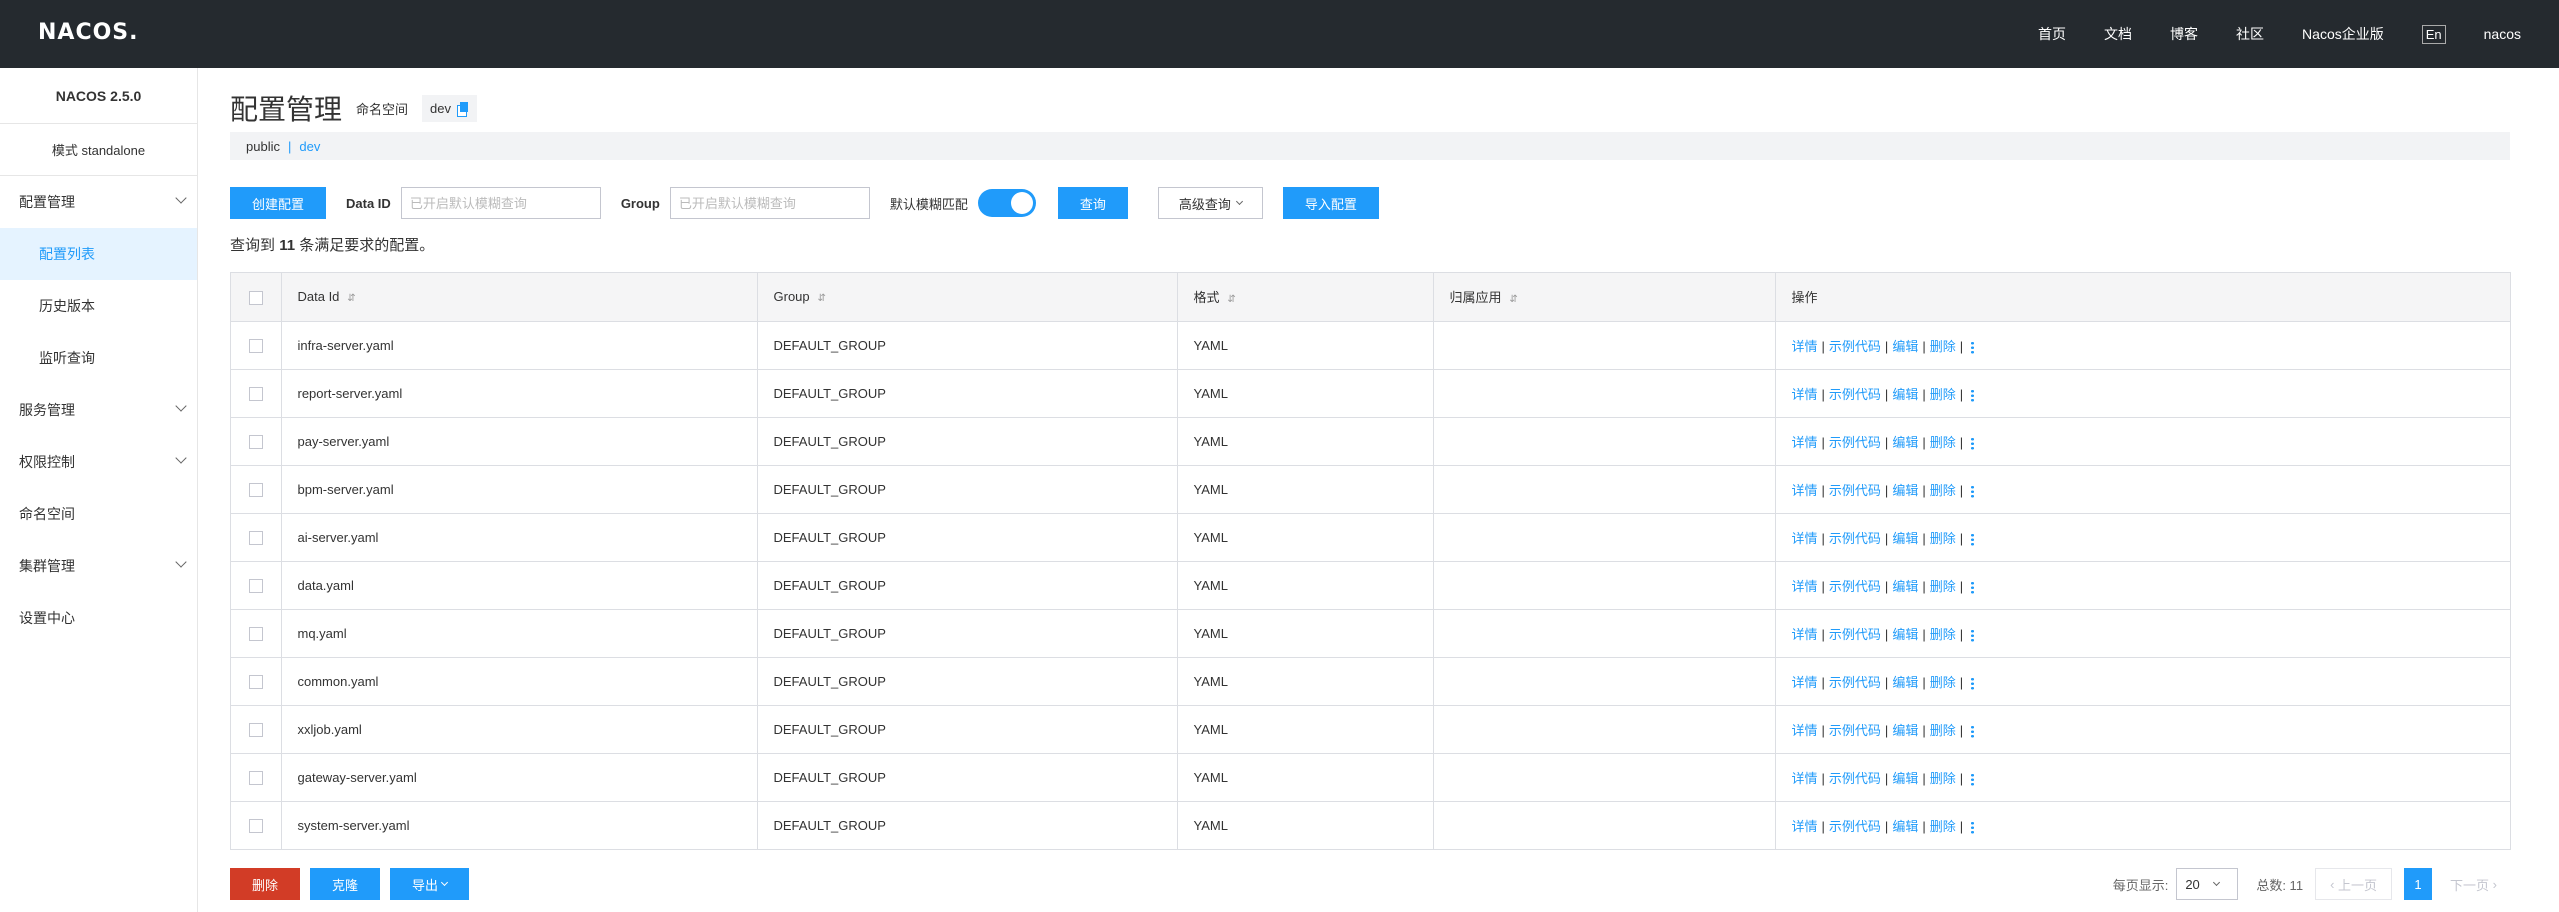  Describe the element at coordinates (463, 109) in the screenshot. I see `copy-icon` at that location.